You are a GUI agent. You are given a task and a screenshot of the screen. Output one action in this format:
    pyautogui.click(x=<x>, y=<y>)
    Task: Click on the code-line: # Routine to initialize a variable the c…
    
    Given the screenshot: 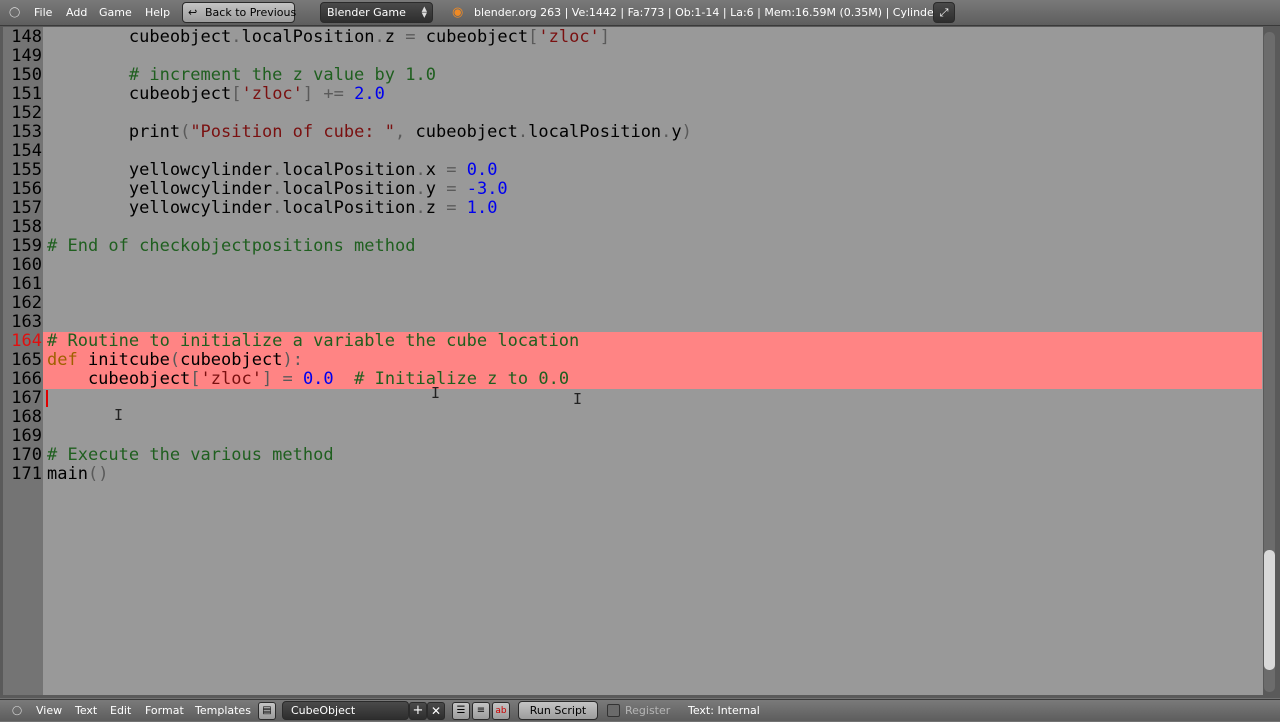 What is the action you would take?
    pyautogui.click(x=313, y=341)
    